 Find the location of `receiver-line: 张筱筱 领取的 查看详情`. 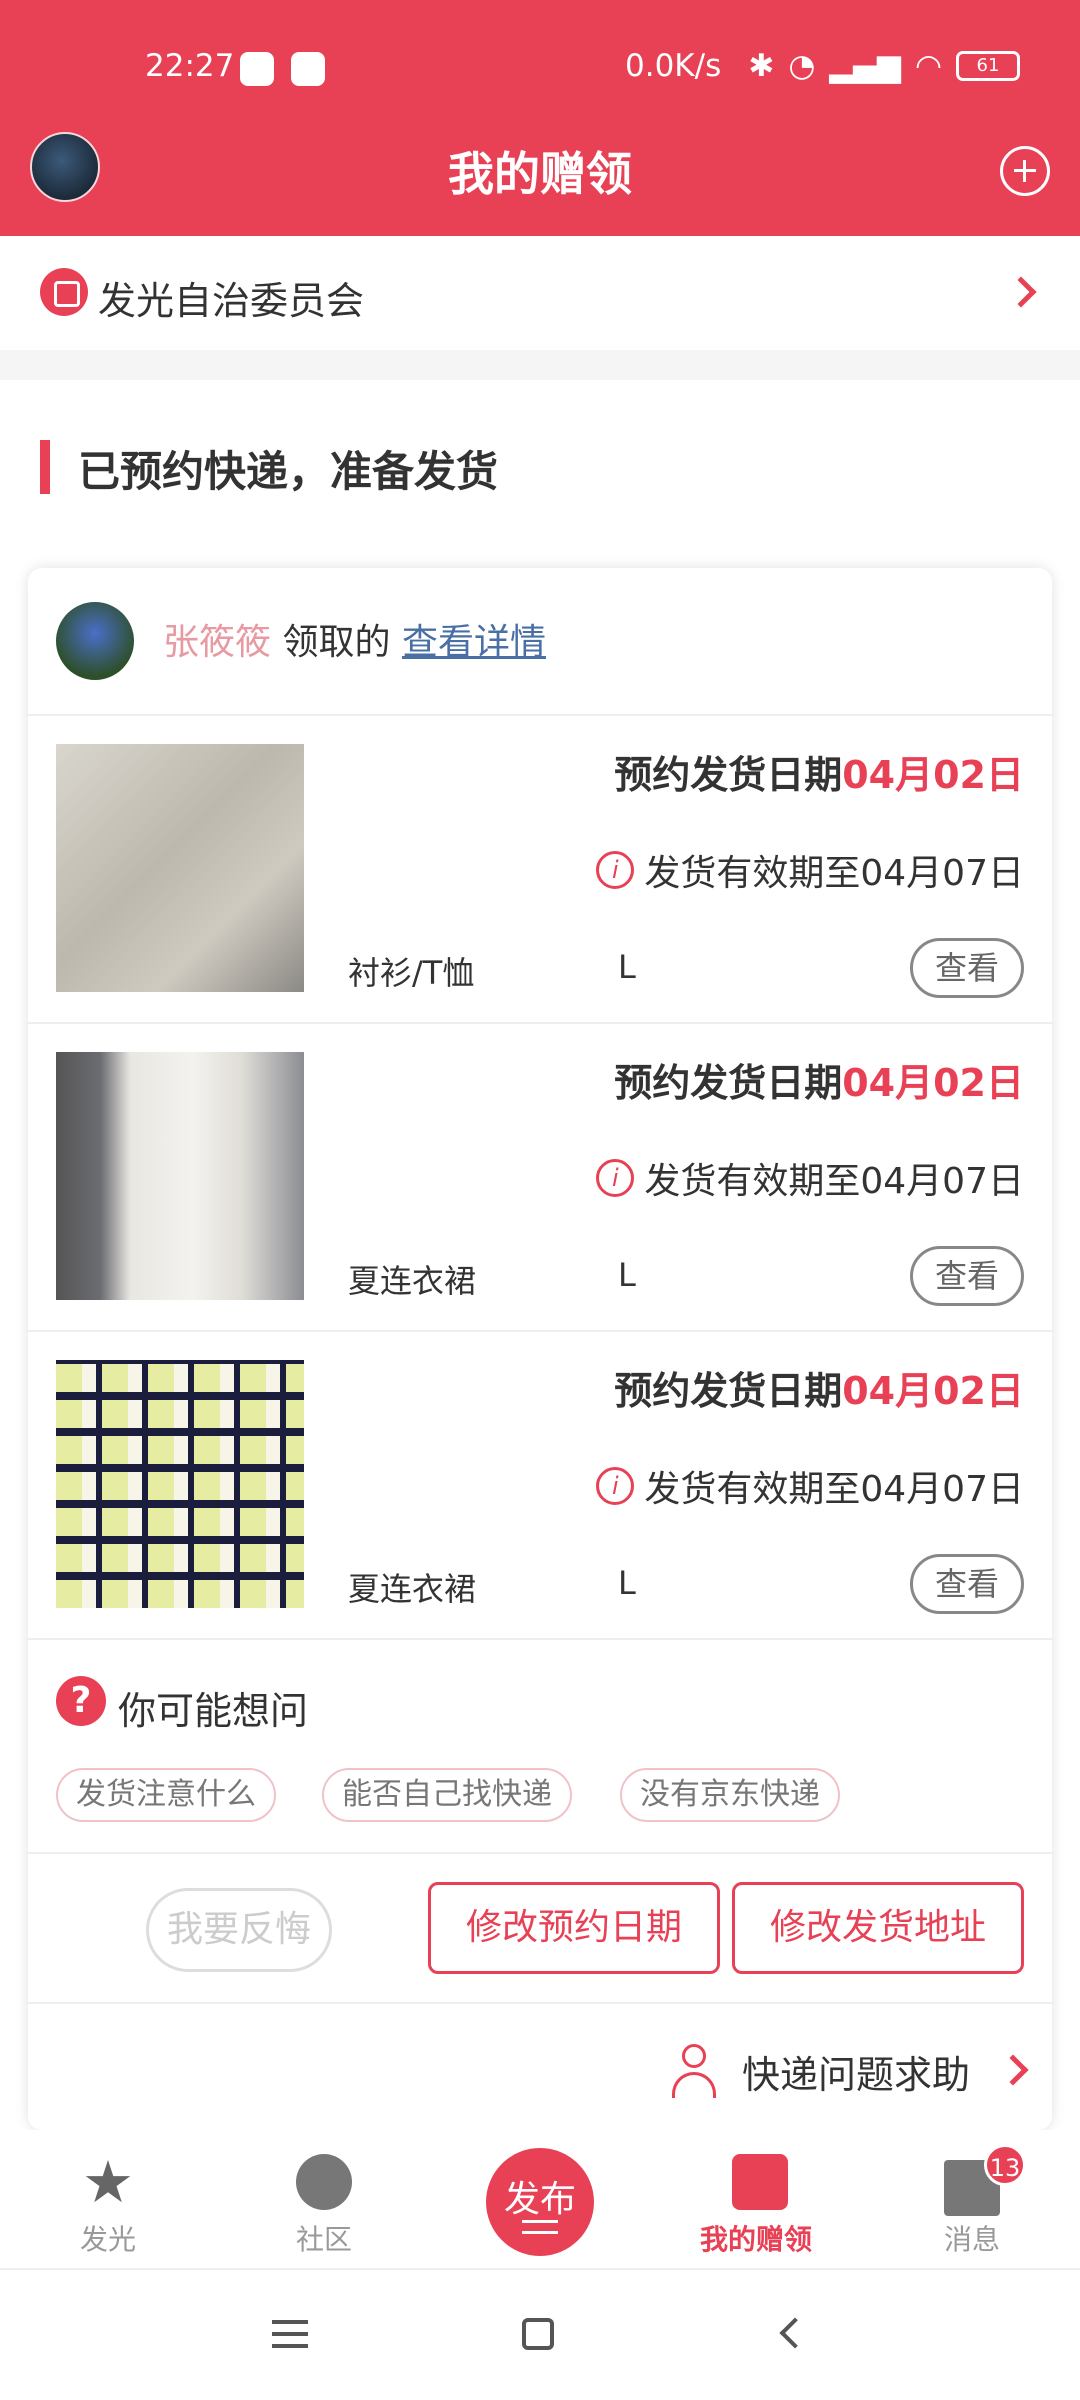

receiver-line: 张筱筱 领取的 查看详情 is located at coordinates (354, 639).